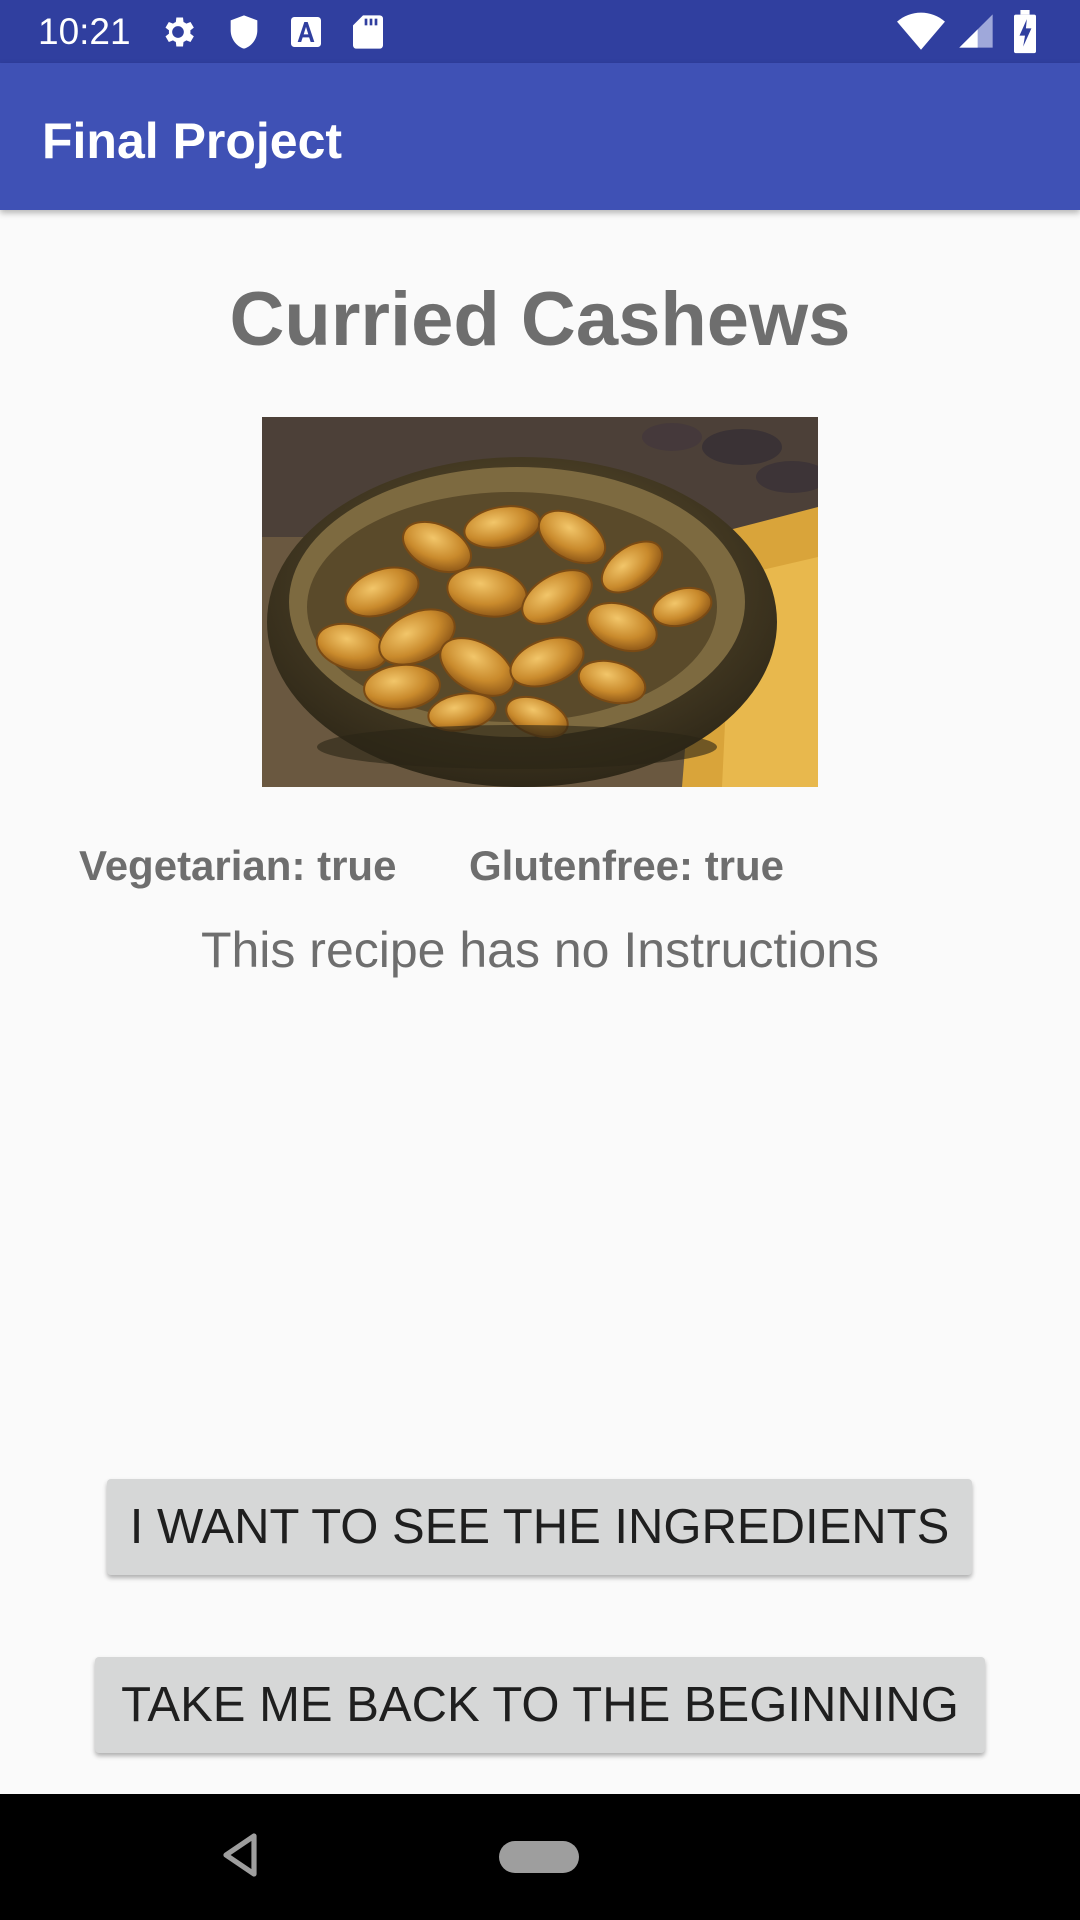 The width and height of the screenshot is (1080, 1920). Describe the element at coordinates (368, 32) in the screenshot. I see `sd-card-icon` at that location.